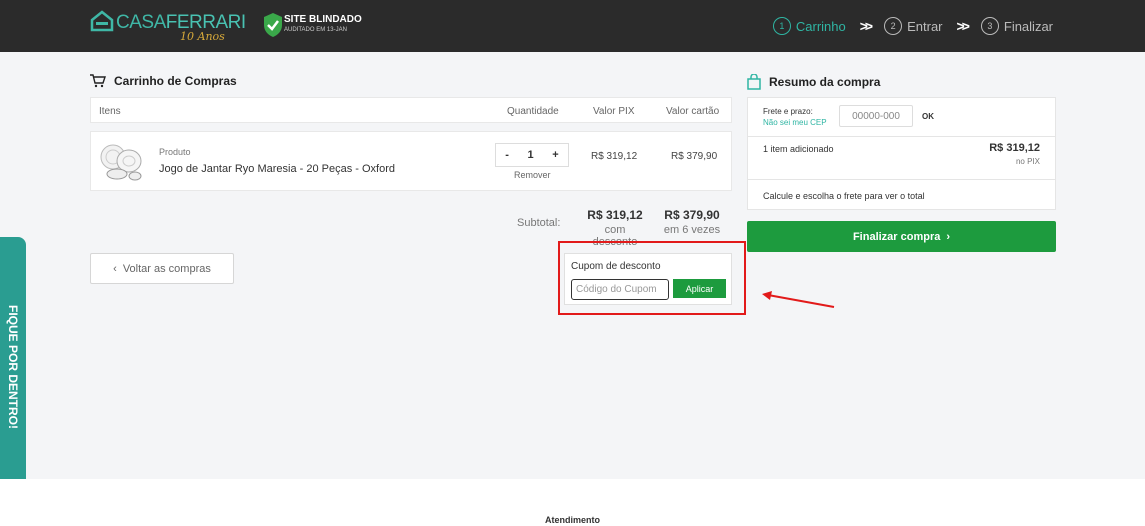  I want to click on col-quantity: Quantidade, so click(533, 111).